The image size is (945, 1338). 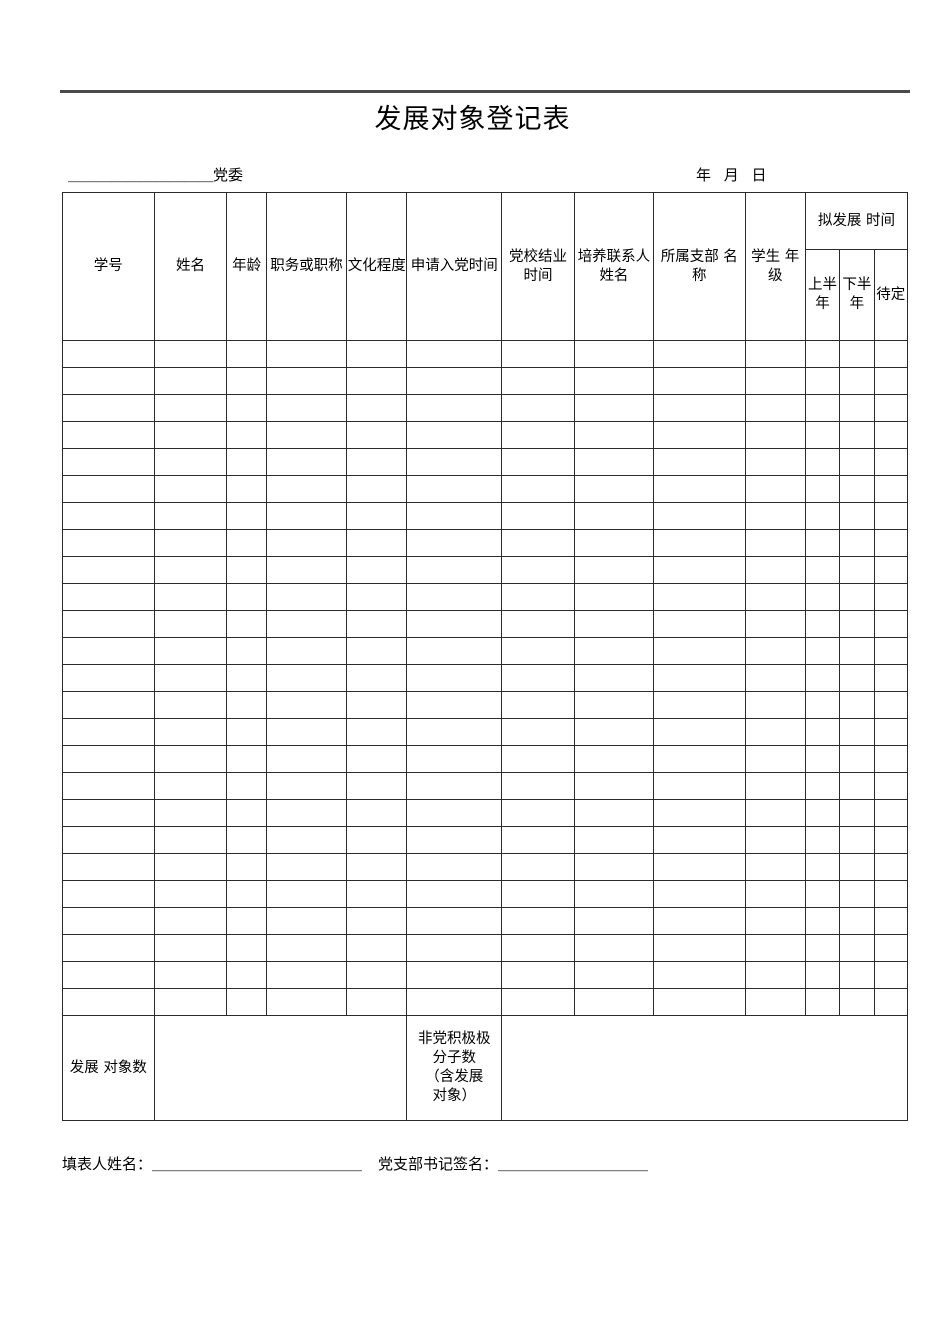 I want to click on filler-name-blank: ＿＿＿＿＿＿＿＿＿＿＿＿＿＿, so click(x=257, y=1164).